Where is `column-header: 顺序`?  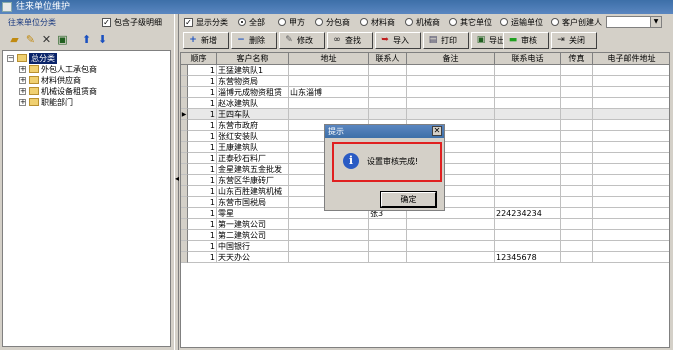
column-header: 顺序 is located at coordinates (199, 59).